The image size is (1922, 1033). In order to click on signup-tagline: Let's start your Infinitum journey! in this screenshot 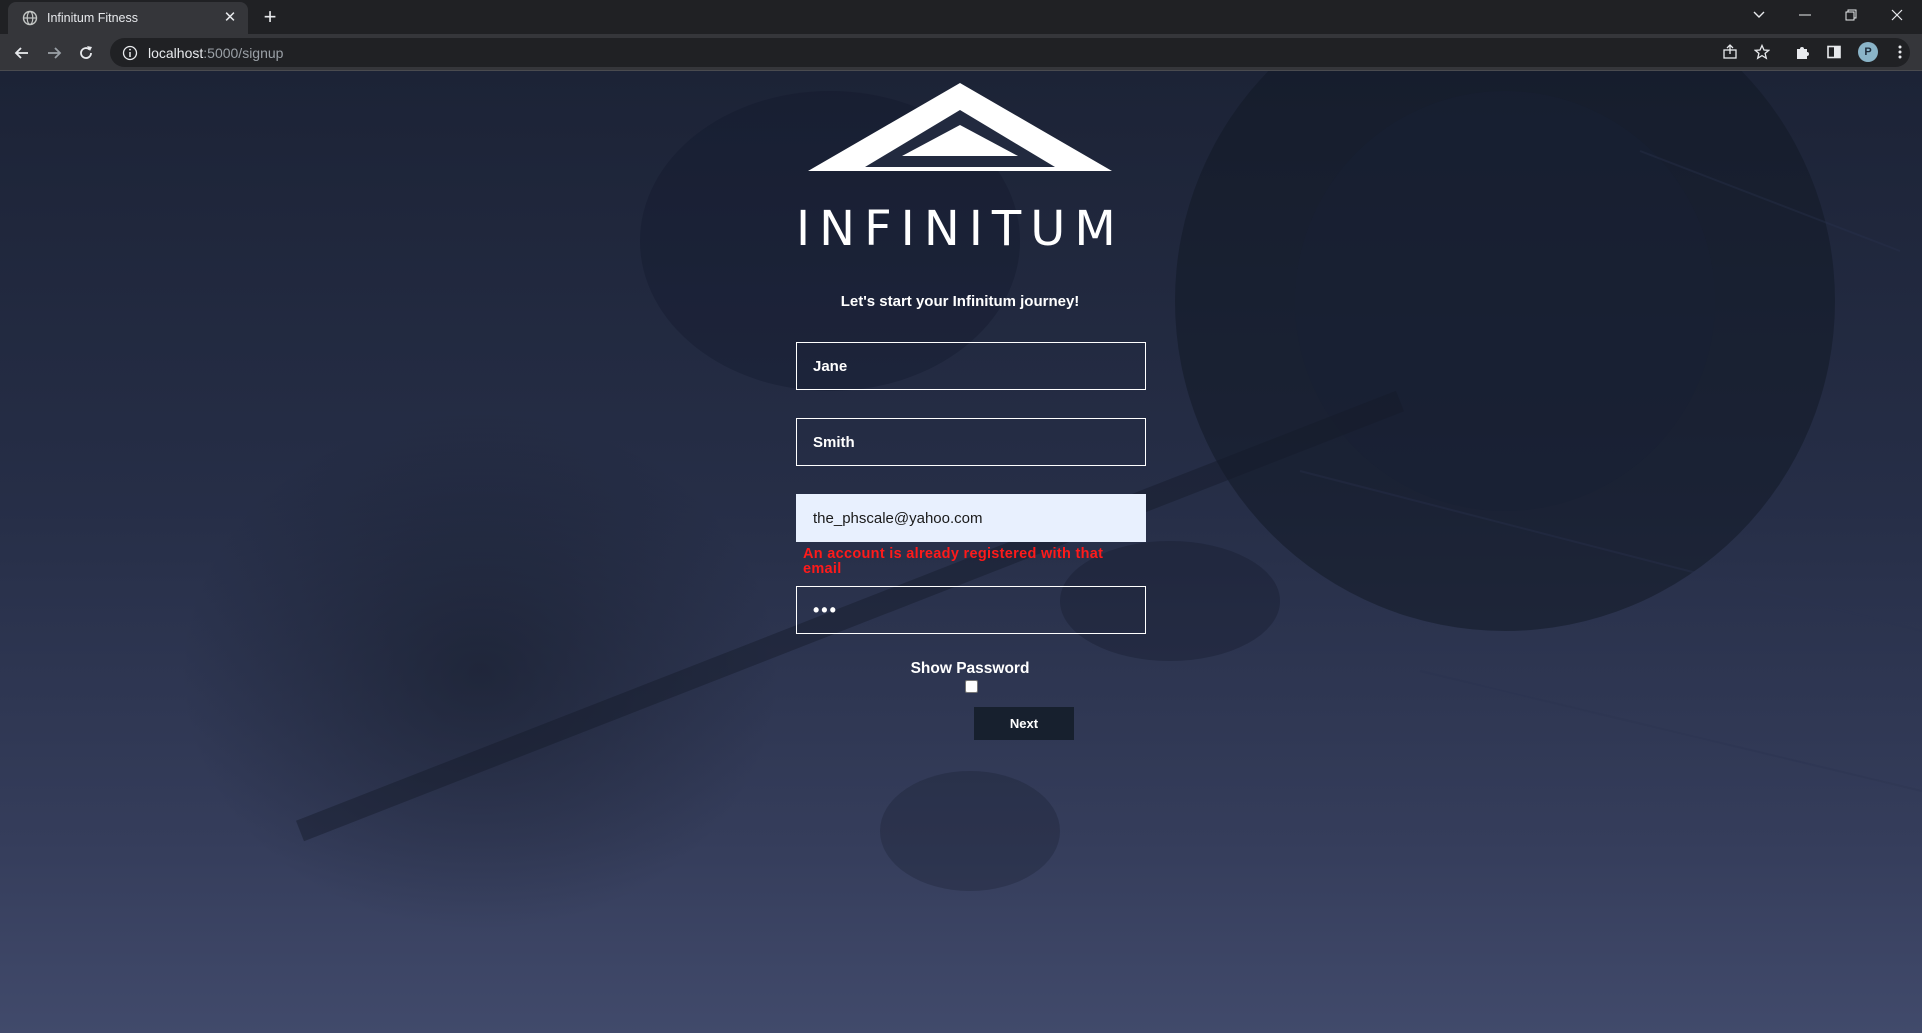, I will do `click(960, 301)`.